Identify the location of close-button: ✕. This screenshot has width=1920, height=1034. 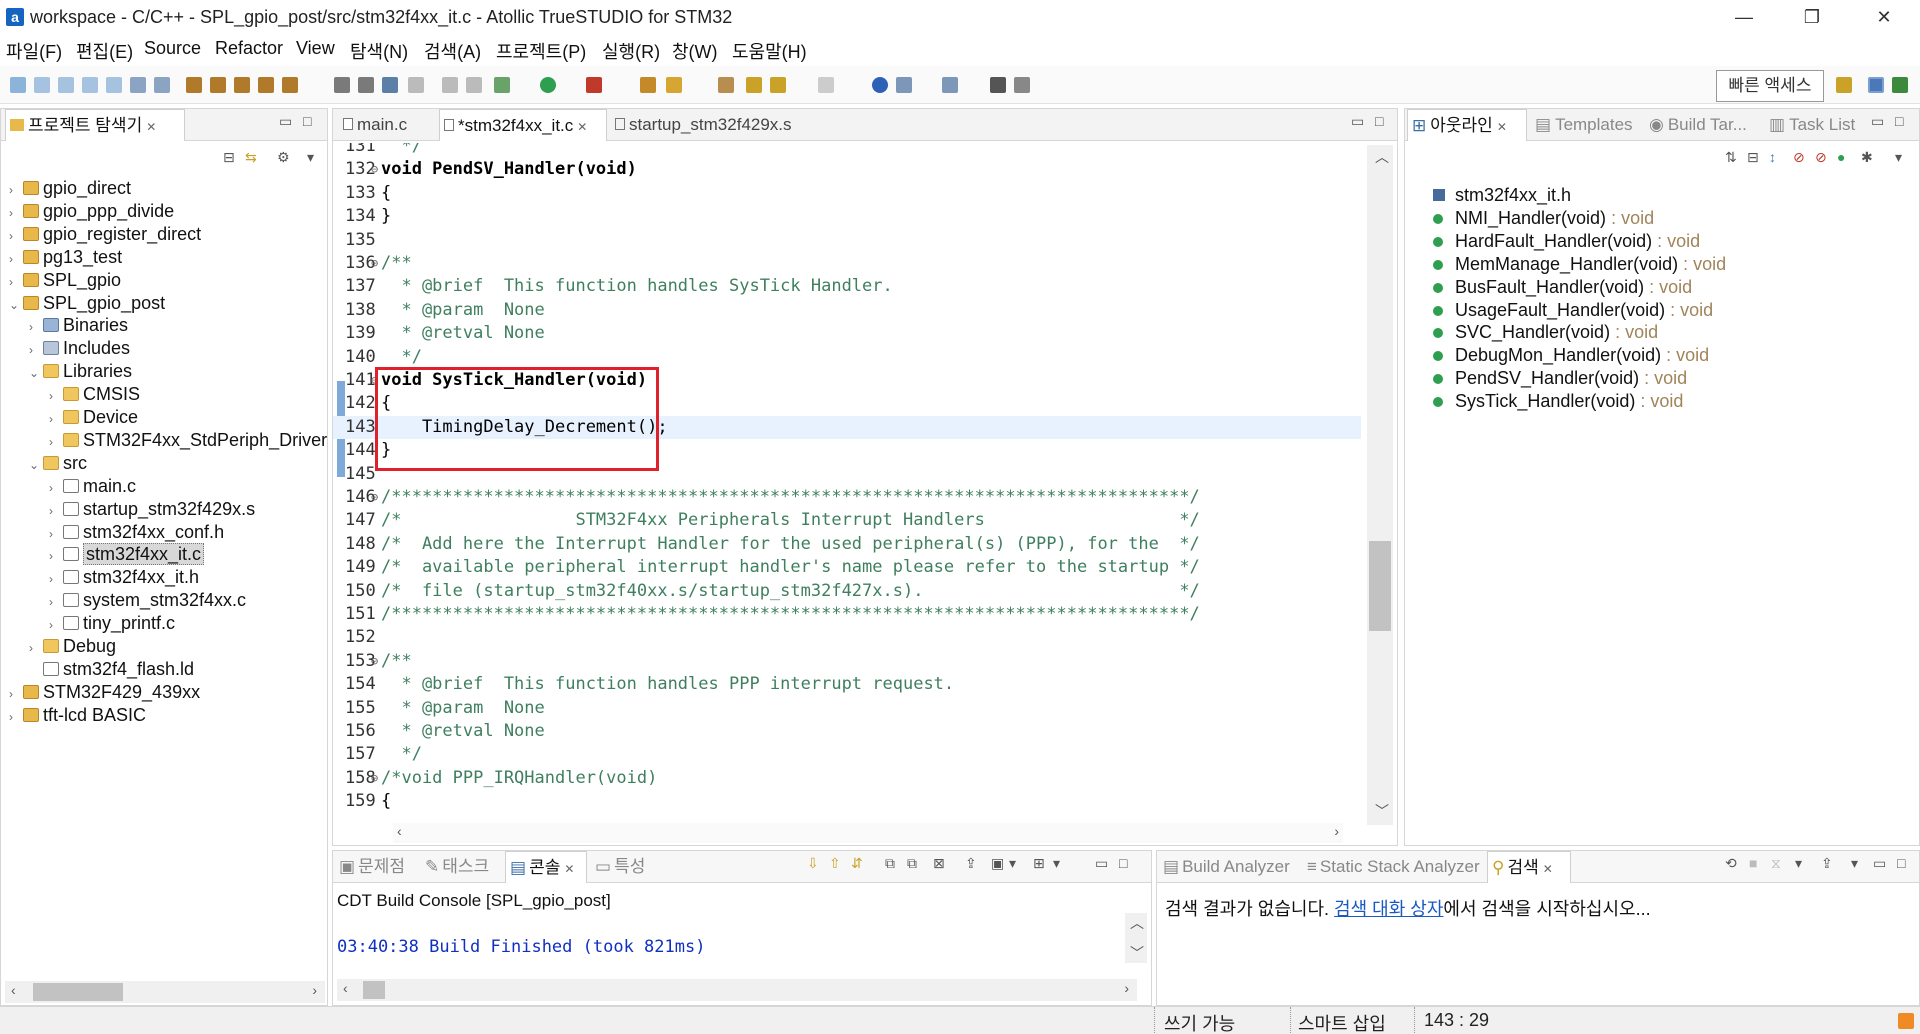
(1884, 17).